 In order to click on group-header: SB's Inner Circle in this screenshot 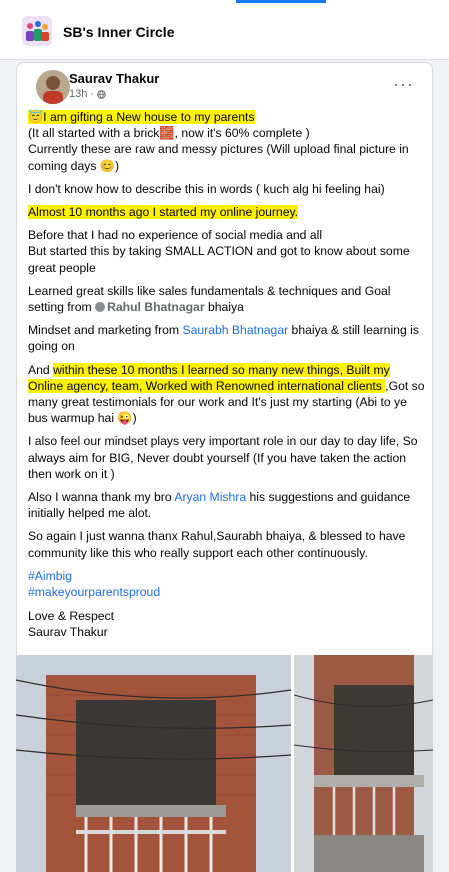, I will do `click(224, 30)`.